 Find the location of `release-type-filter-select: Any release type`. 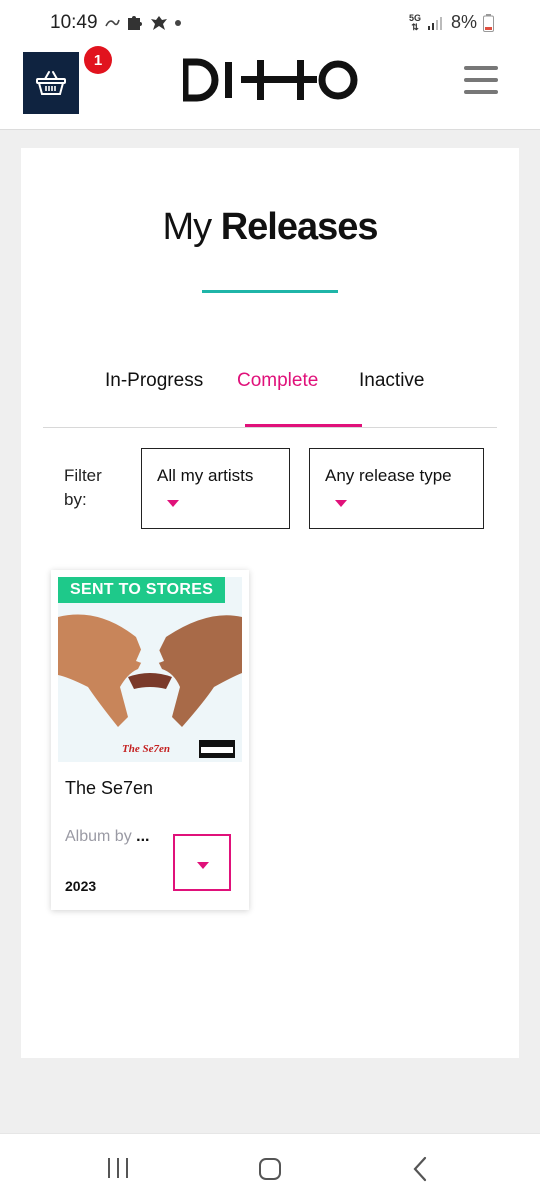

release-type-filter-select: Any release type is located at coordinates (396, 488).